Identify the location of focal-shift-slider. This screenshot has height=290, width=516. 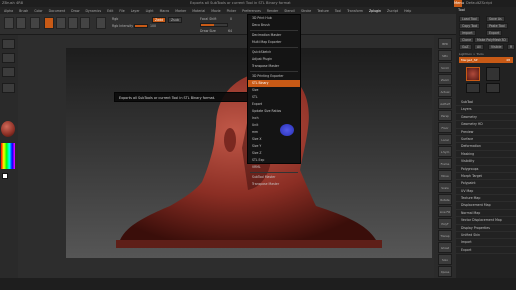
(214, 25).